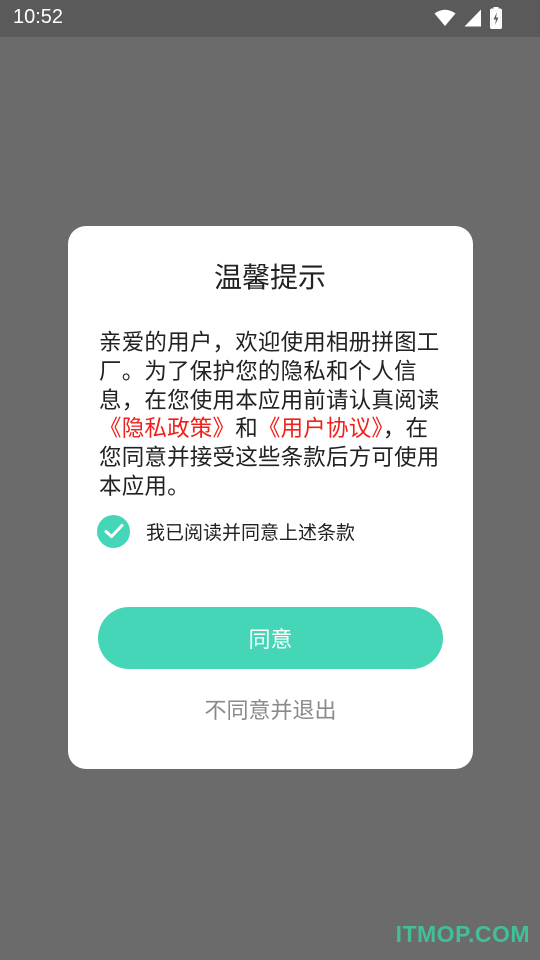  What do you see at coordinates (167, 429) in the screenshot?
I see `privacy-policy-link: 《隐私政策》` at bounding box center [167, 429].